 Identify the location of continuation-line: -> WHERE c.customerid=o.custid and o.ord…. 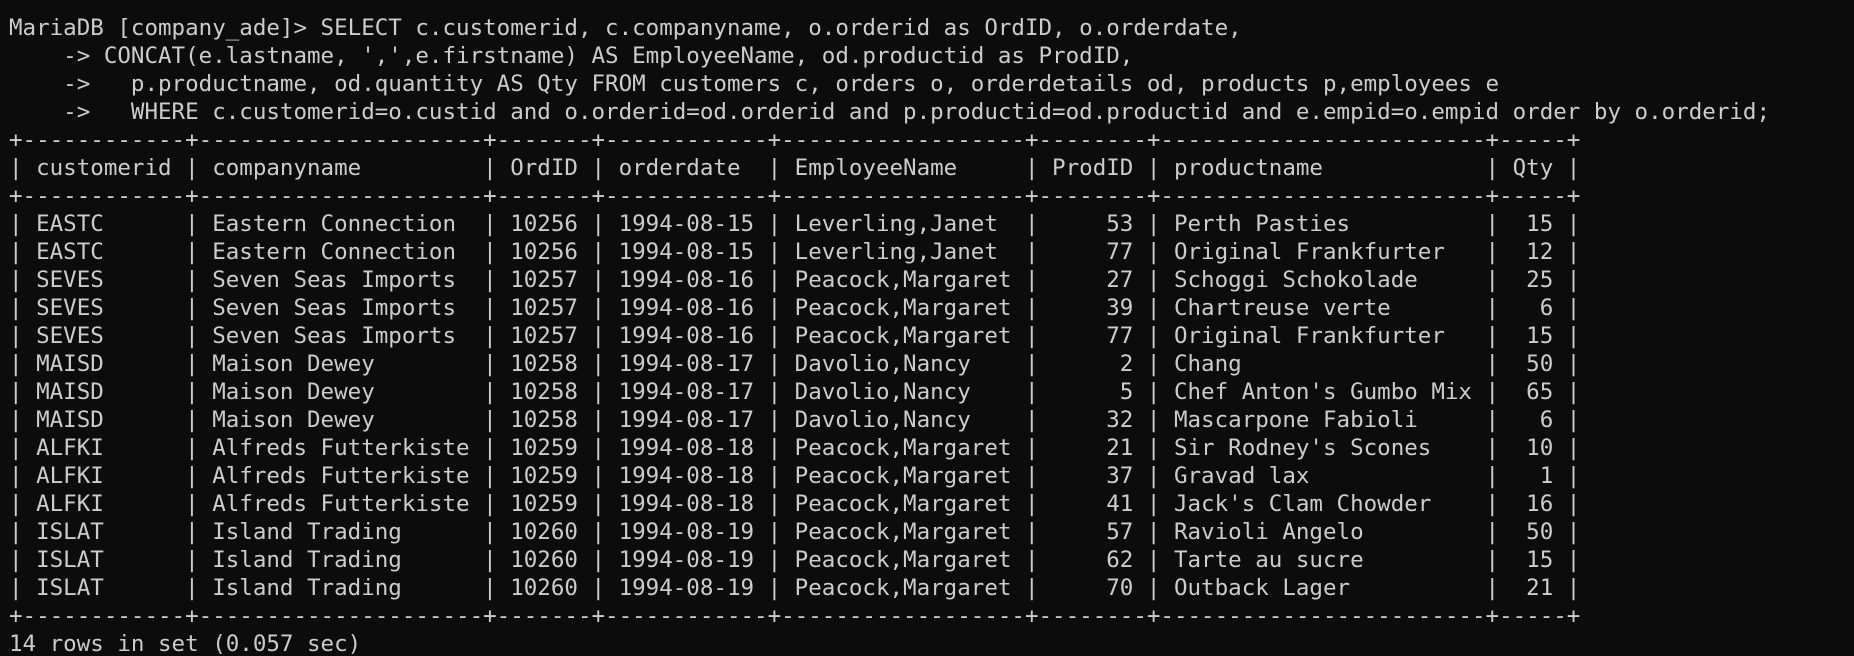
(889, 112).